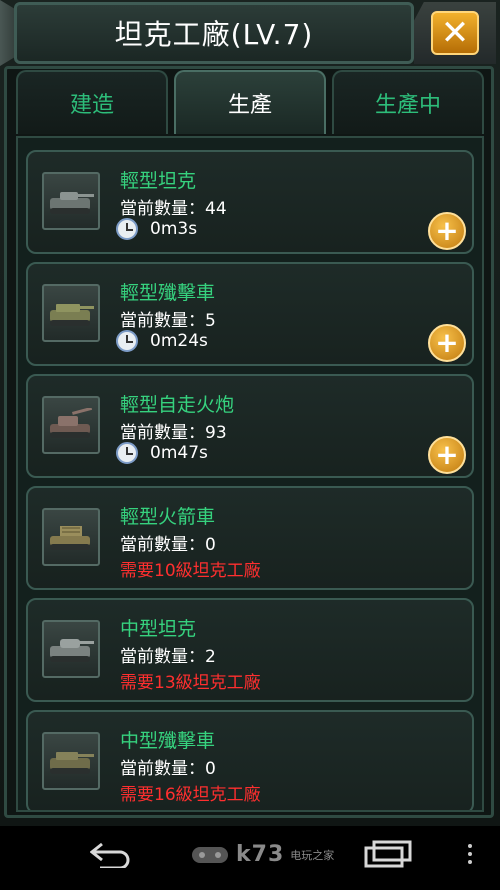 The image size is (500, 890). I want to click on build-time-value: 0m24s, so click(179, 341).